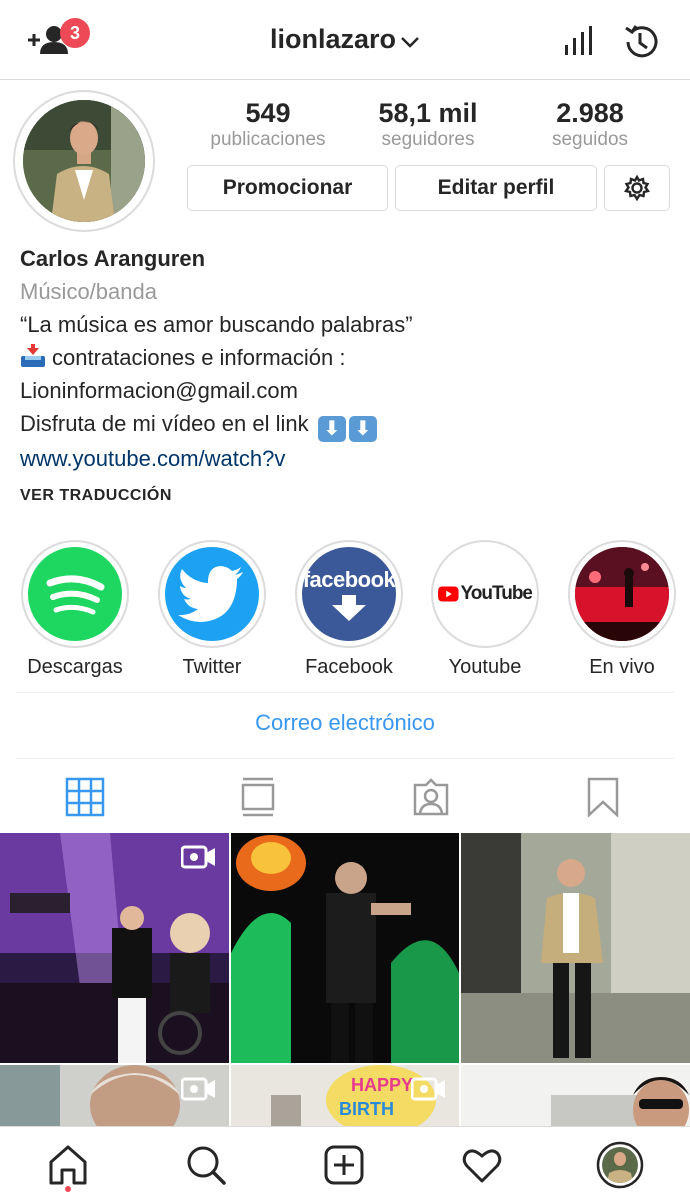 The width and height of the screenshot is (690, 1200). What do you see at coordinates (287, 188) in the screenshot?
I see `promote-button: Promocionar` at bounding box center [287, 188].